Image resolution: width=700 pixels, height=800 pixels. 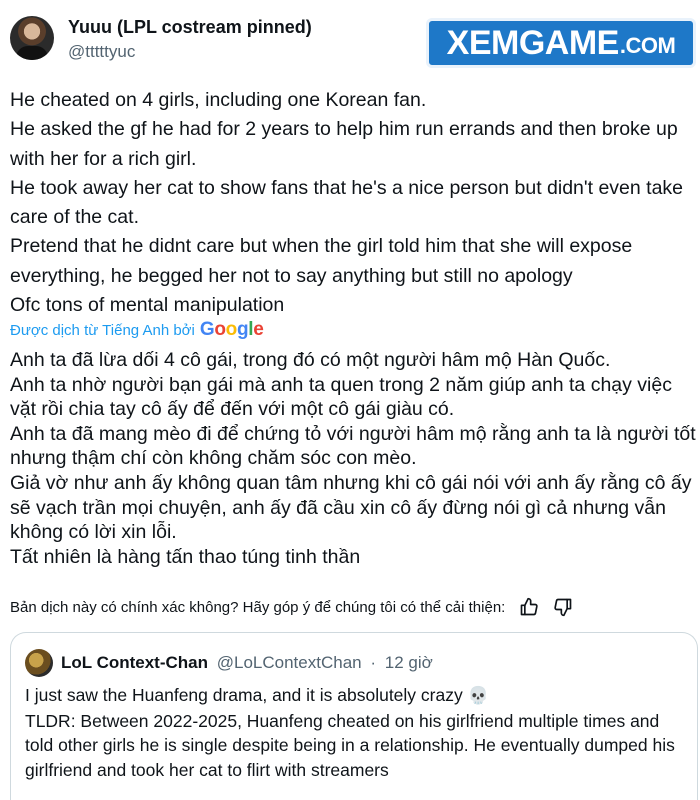 I want to click on translated-by-link: Được dịch từ Tiếng Anh bởi Google, so click(x=137, y=330).